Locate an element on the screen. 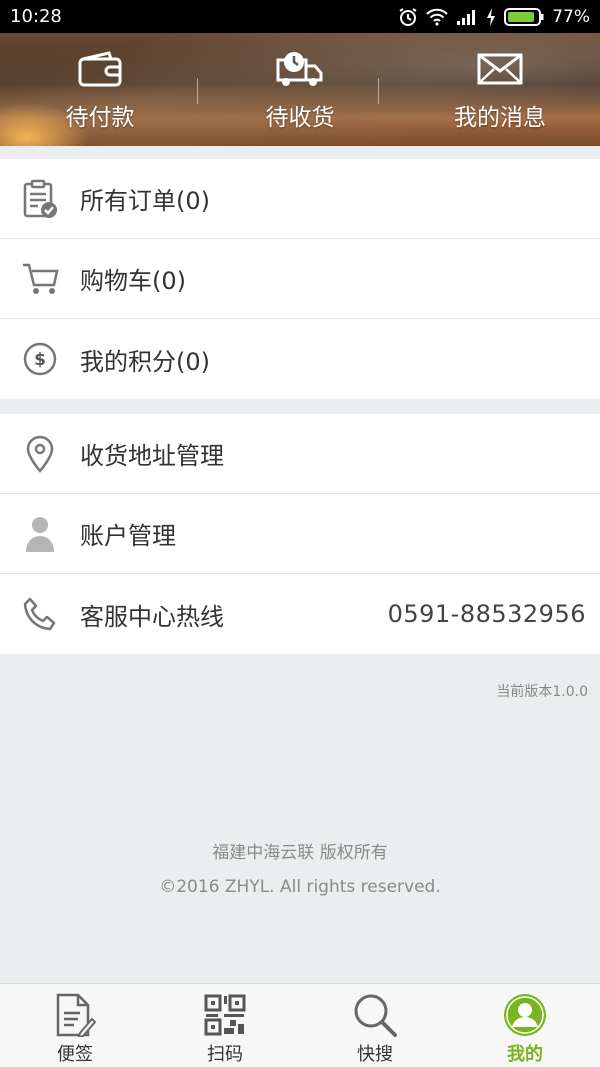  nav-mine: 我的 is located at coordinates (525, 1025).